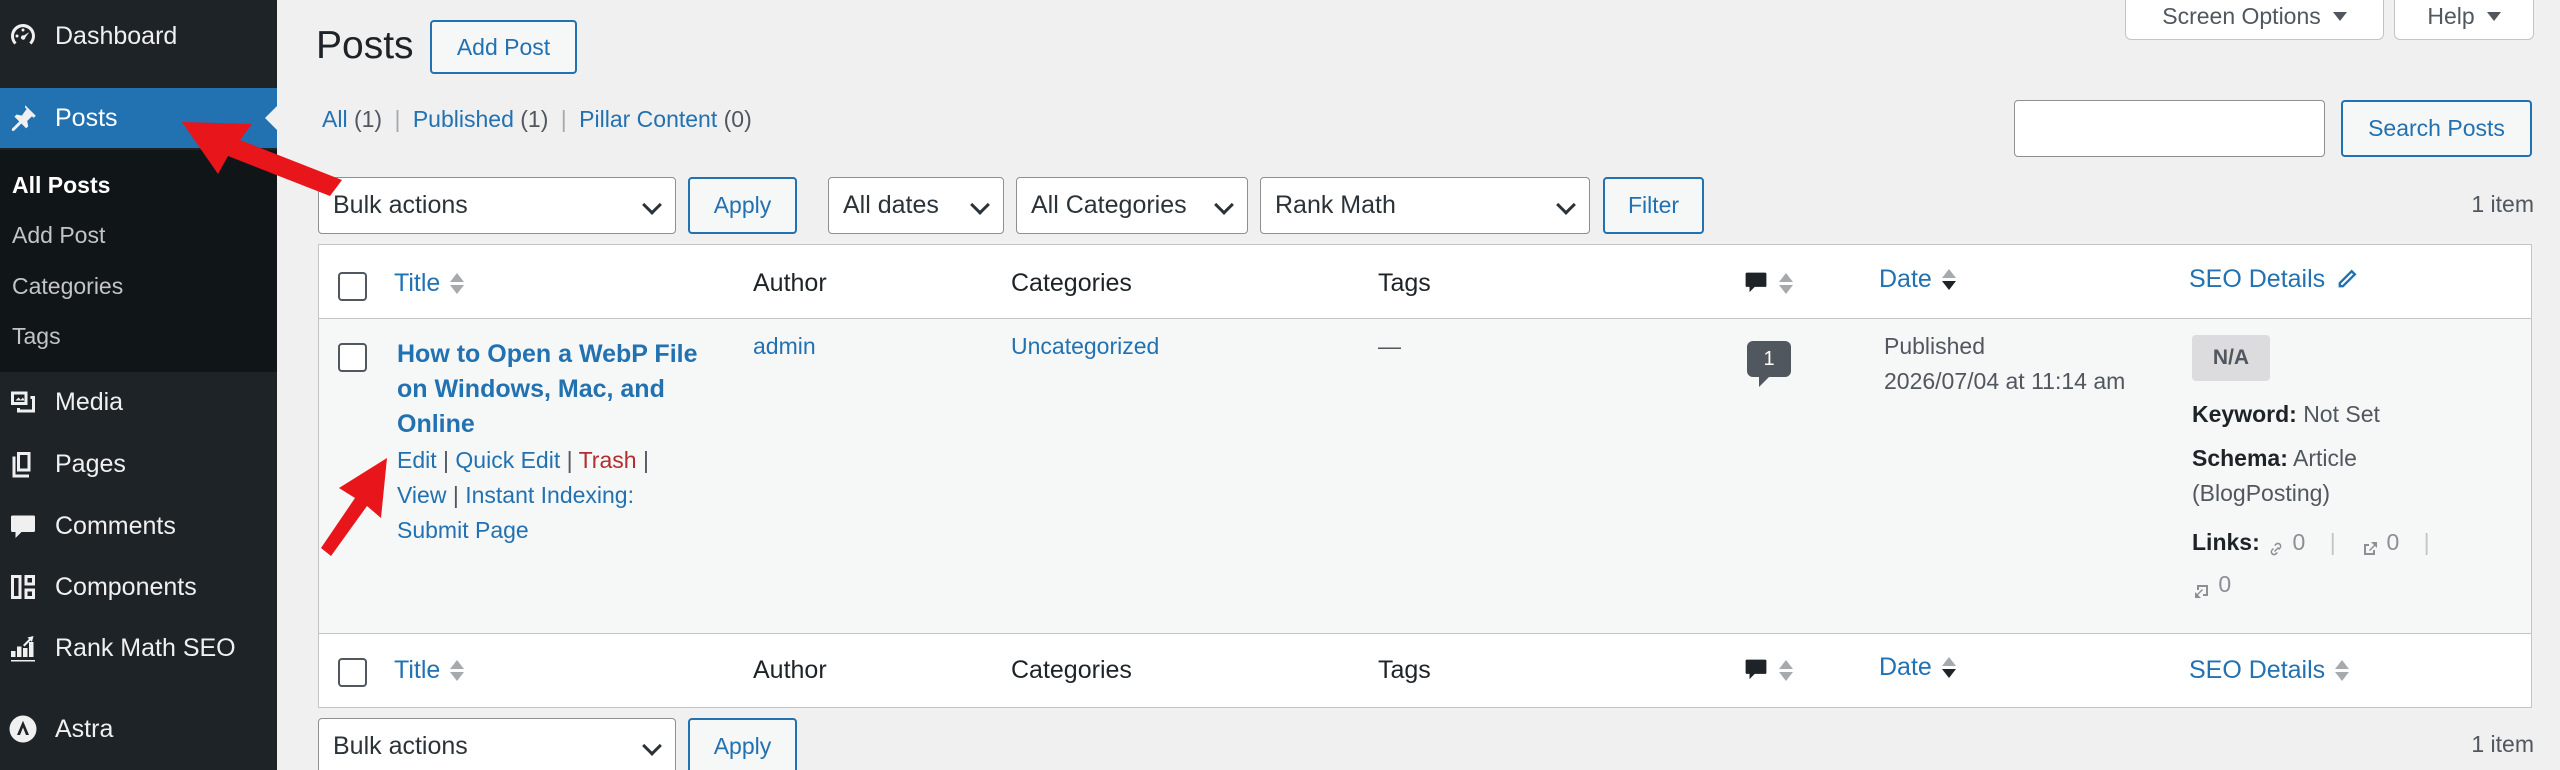  I want to click on column-comments, so click(1768, 283).